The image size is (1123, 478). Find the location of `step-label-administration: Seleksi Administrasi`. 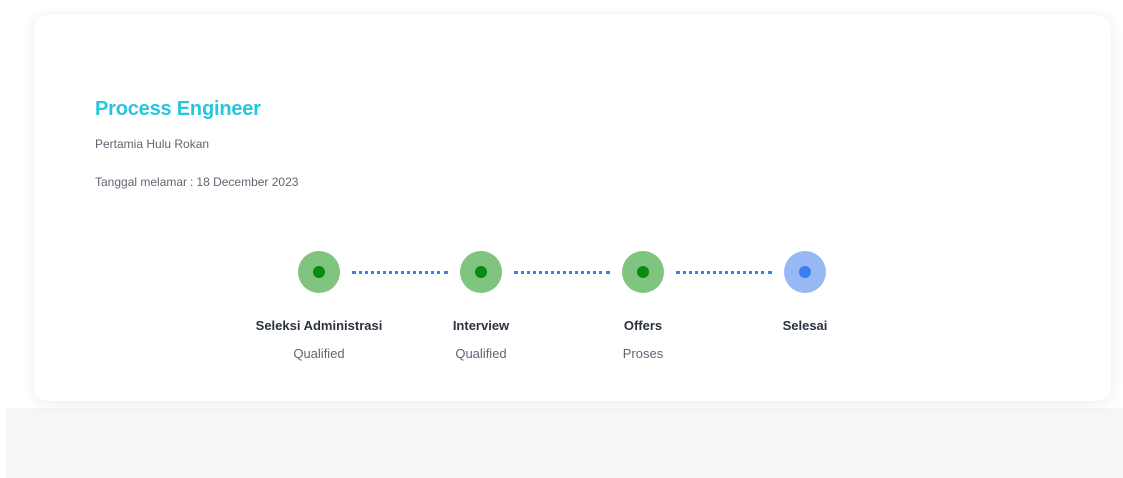

step-label-administration: Seleksi Administrasi is located at coordinates (319, 325).